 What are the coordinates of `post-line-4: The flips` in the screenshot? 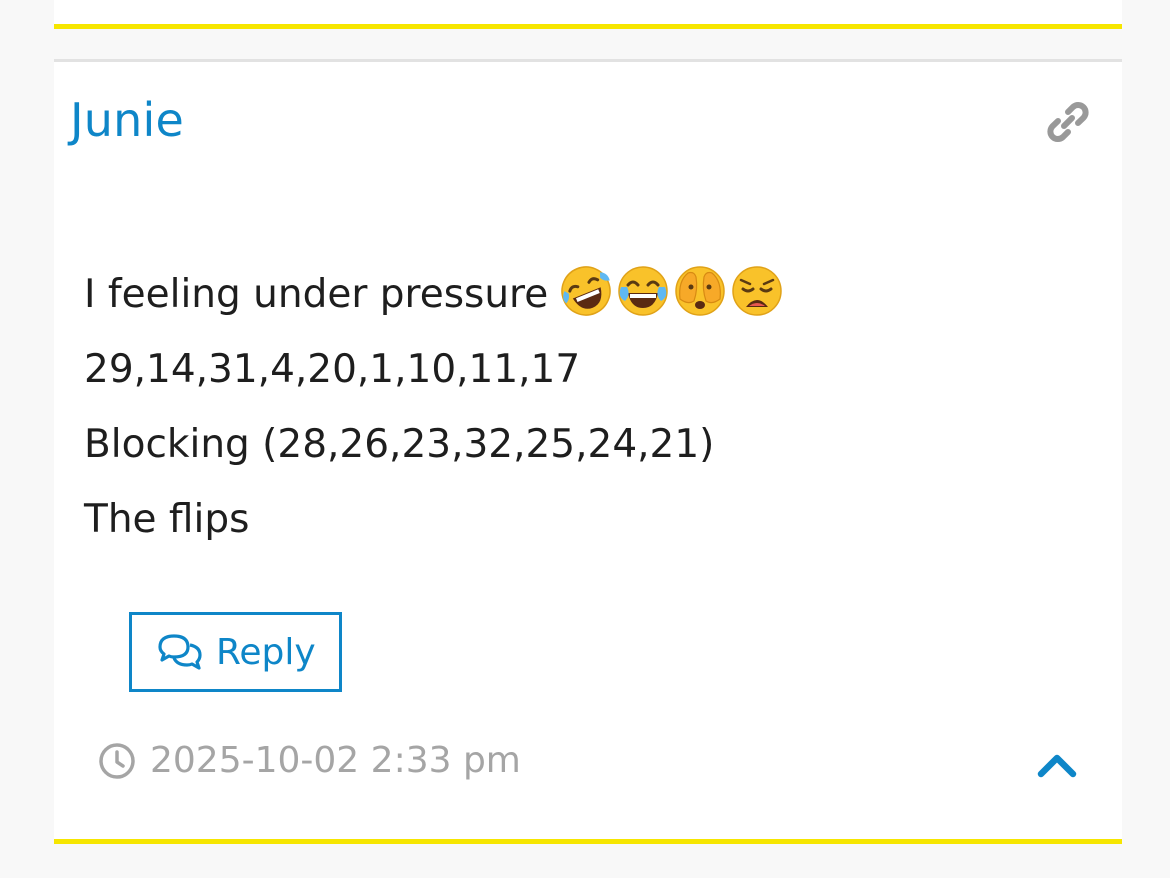 It's located at (167, 519).